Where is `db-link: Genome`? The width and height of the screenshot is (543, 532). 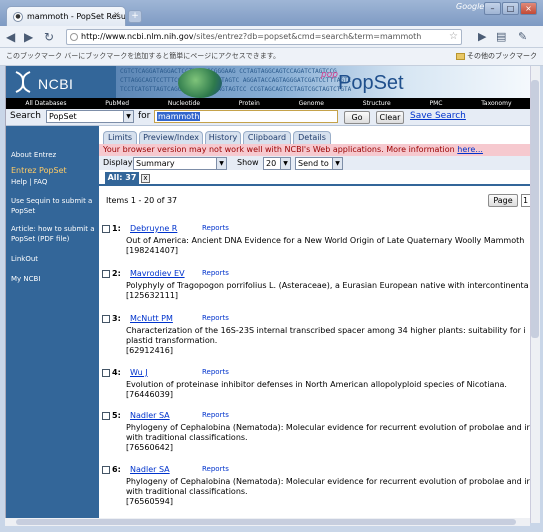
db-link: Genome is located at coordinates (311, 103).